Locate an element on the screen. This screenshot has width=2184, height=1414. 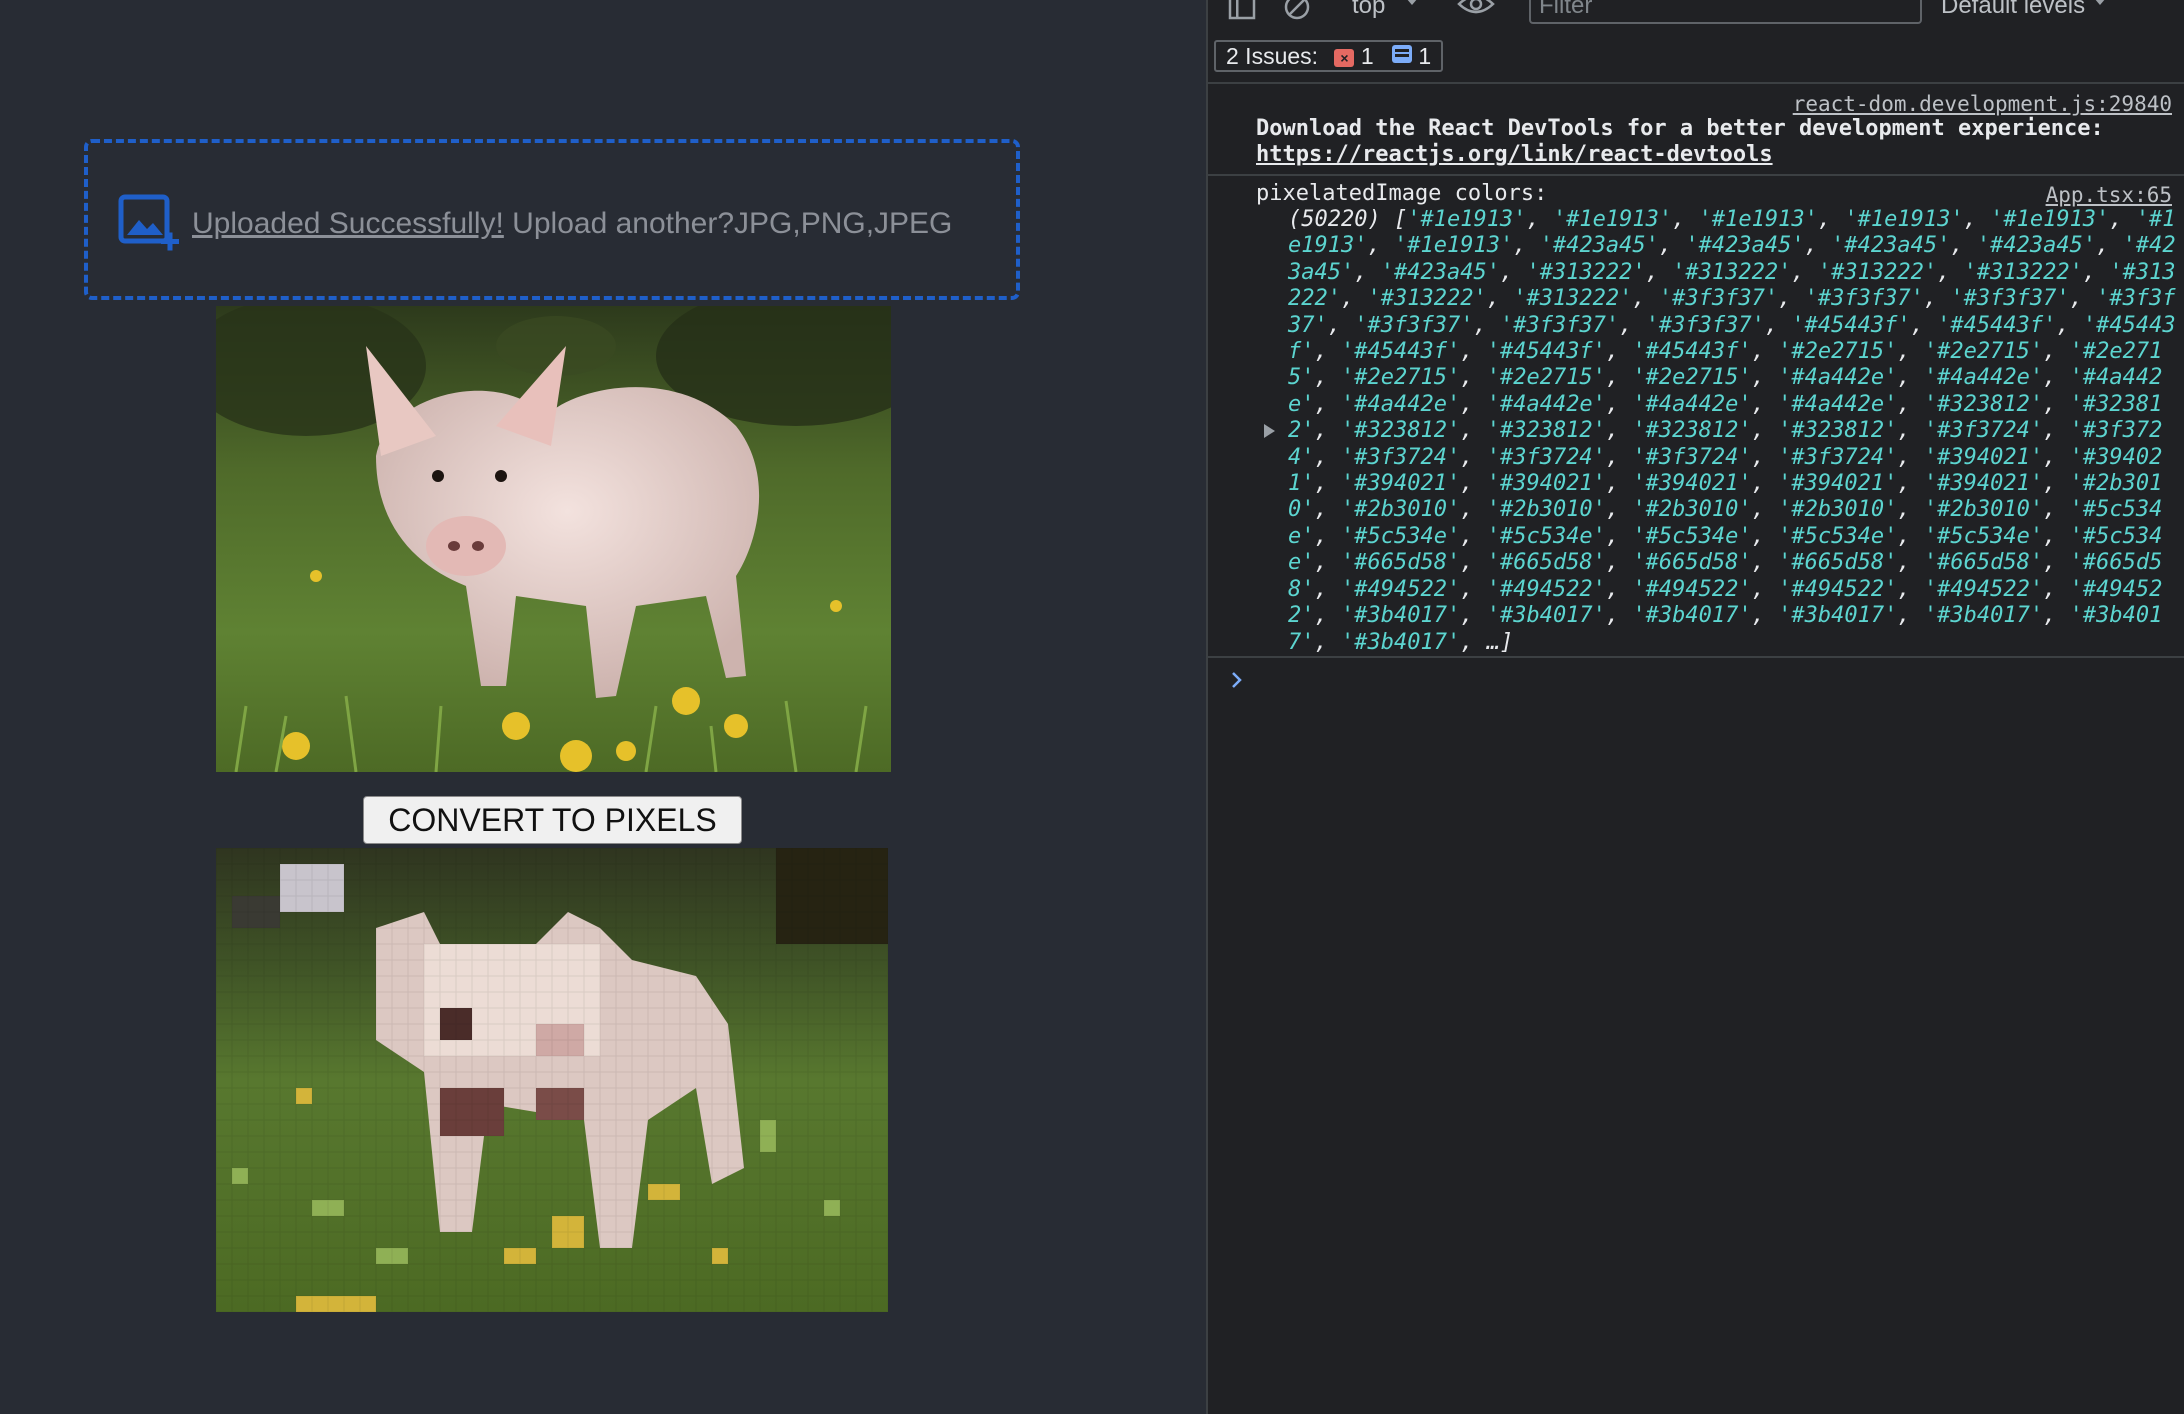
info-issue-icon is located at coordinates (1402, 54).